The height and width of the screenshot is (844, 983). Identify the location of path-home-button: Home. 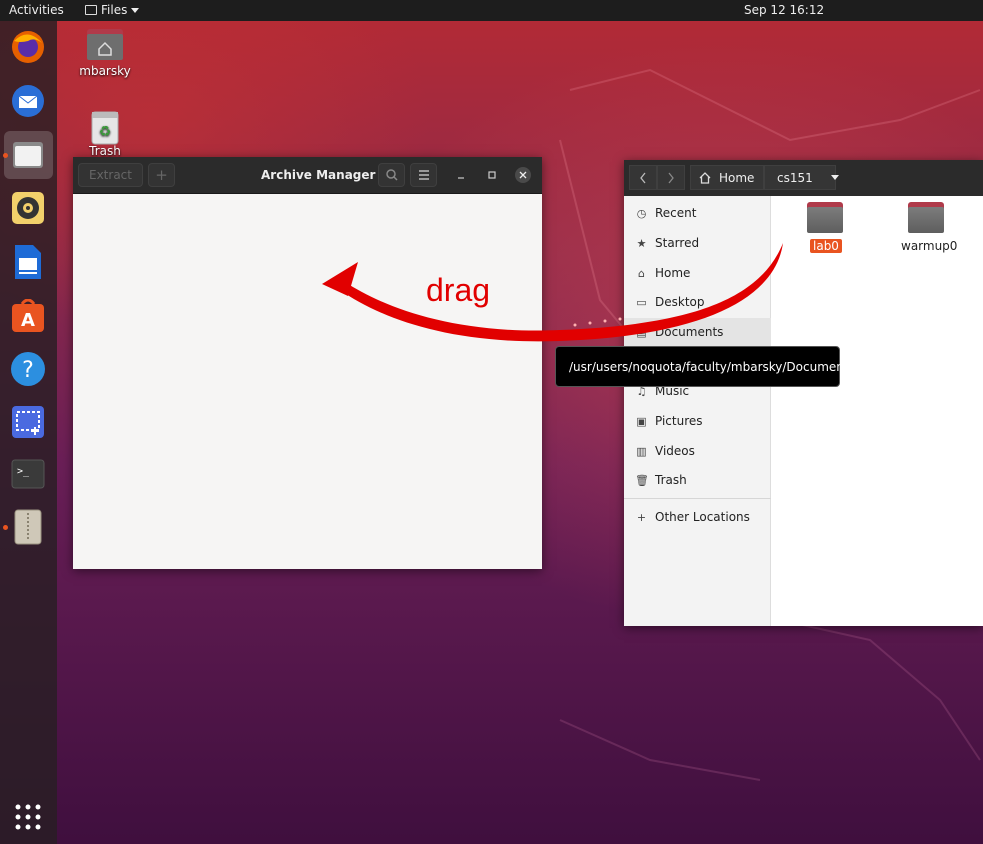
(727, 177).